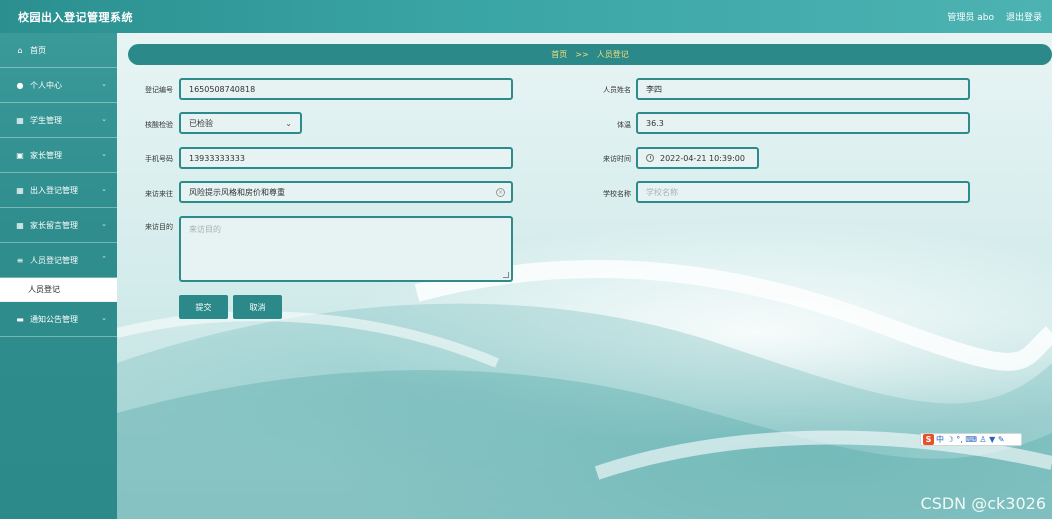  I want to click on clock-icon, so click(650, 158).